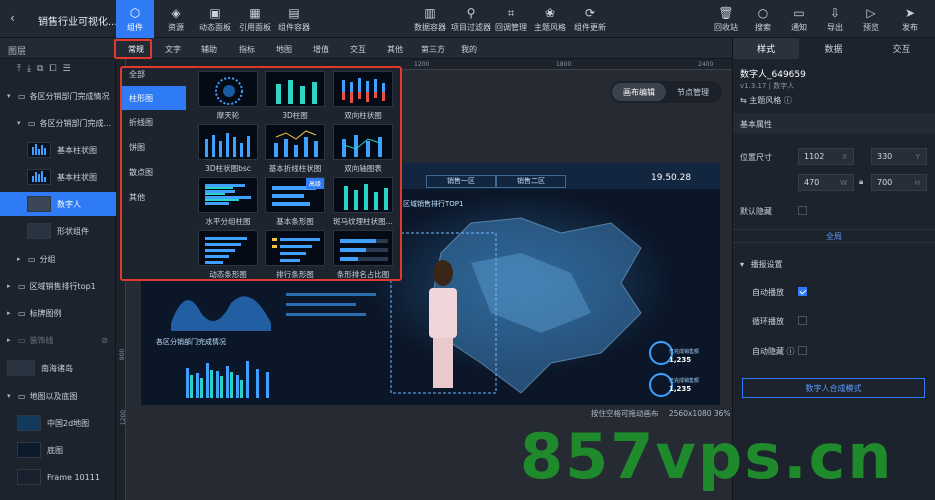 The height and width of the screenshot is (500, 935). Describe the element at coordinates (833, 388) in the screenshot. I see `digital-human-synth-button: 数字人合成模式` at that location.